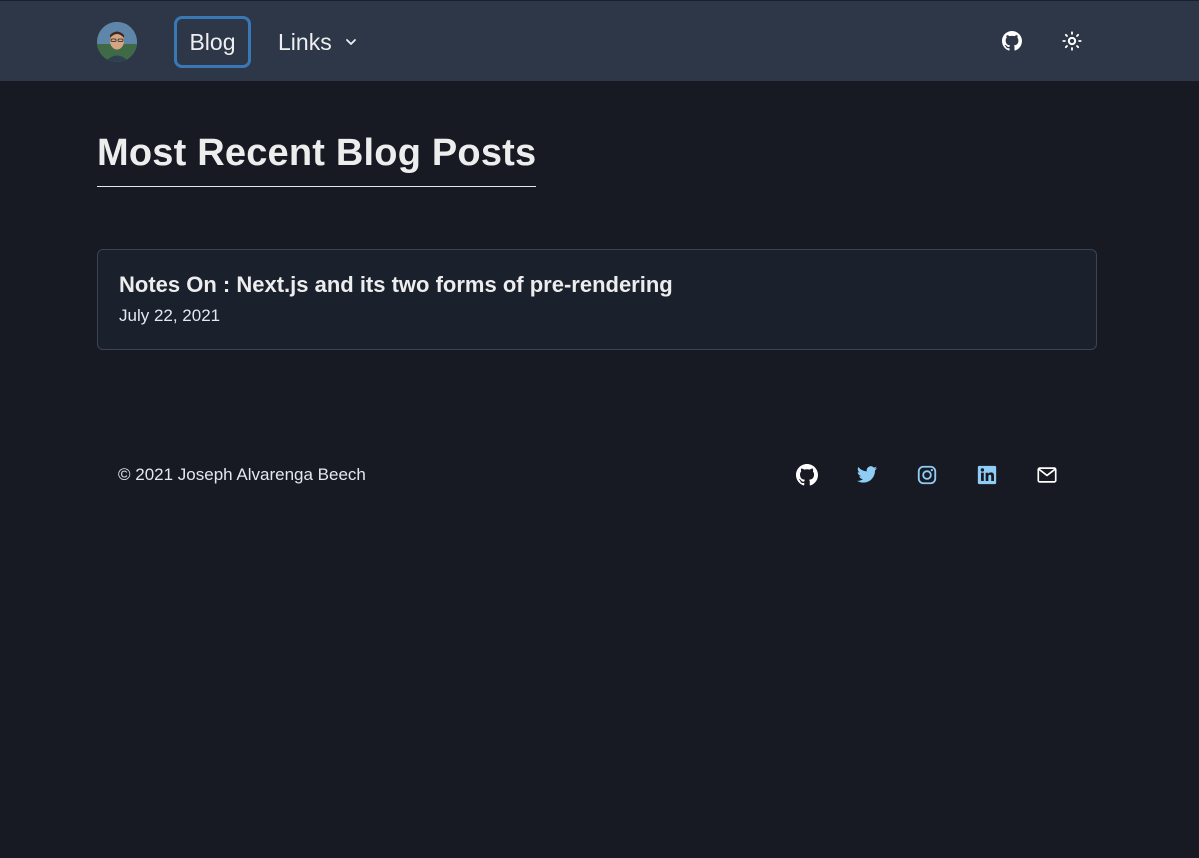  I want to click on instagram-icon, so click(927, 475).